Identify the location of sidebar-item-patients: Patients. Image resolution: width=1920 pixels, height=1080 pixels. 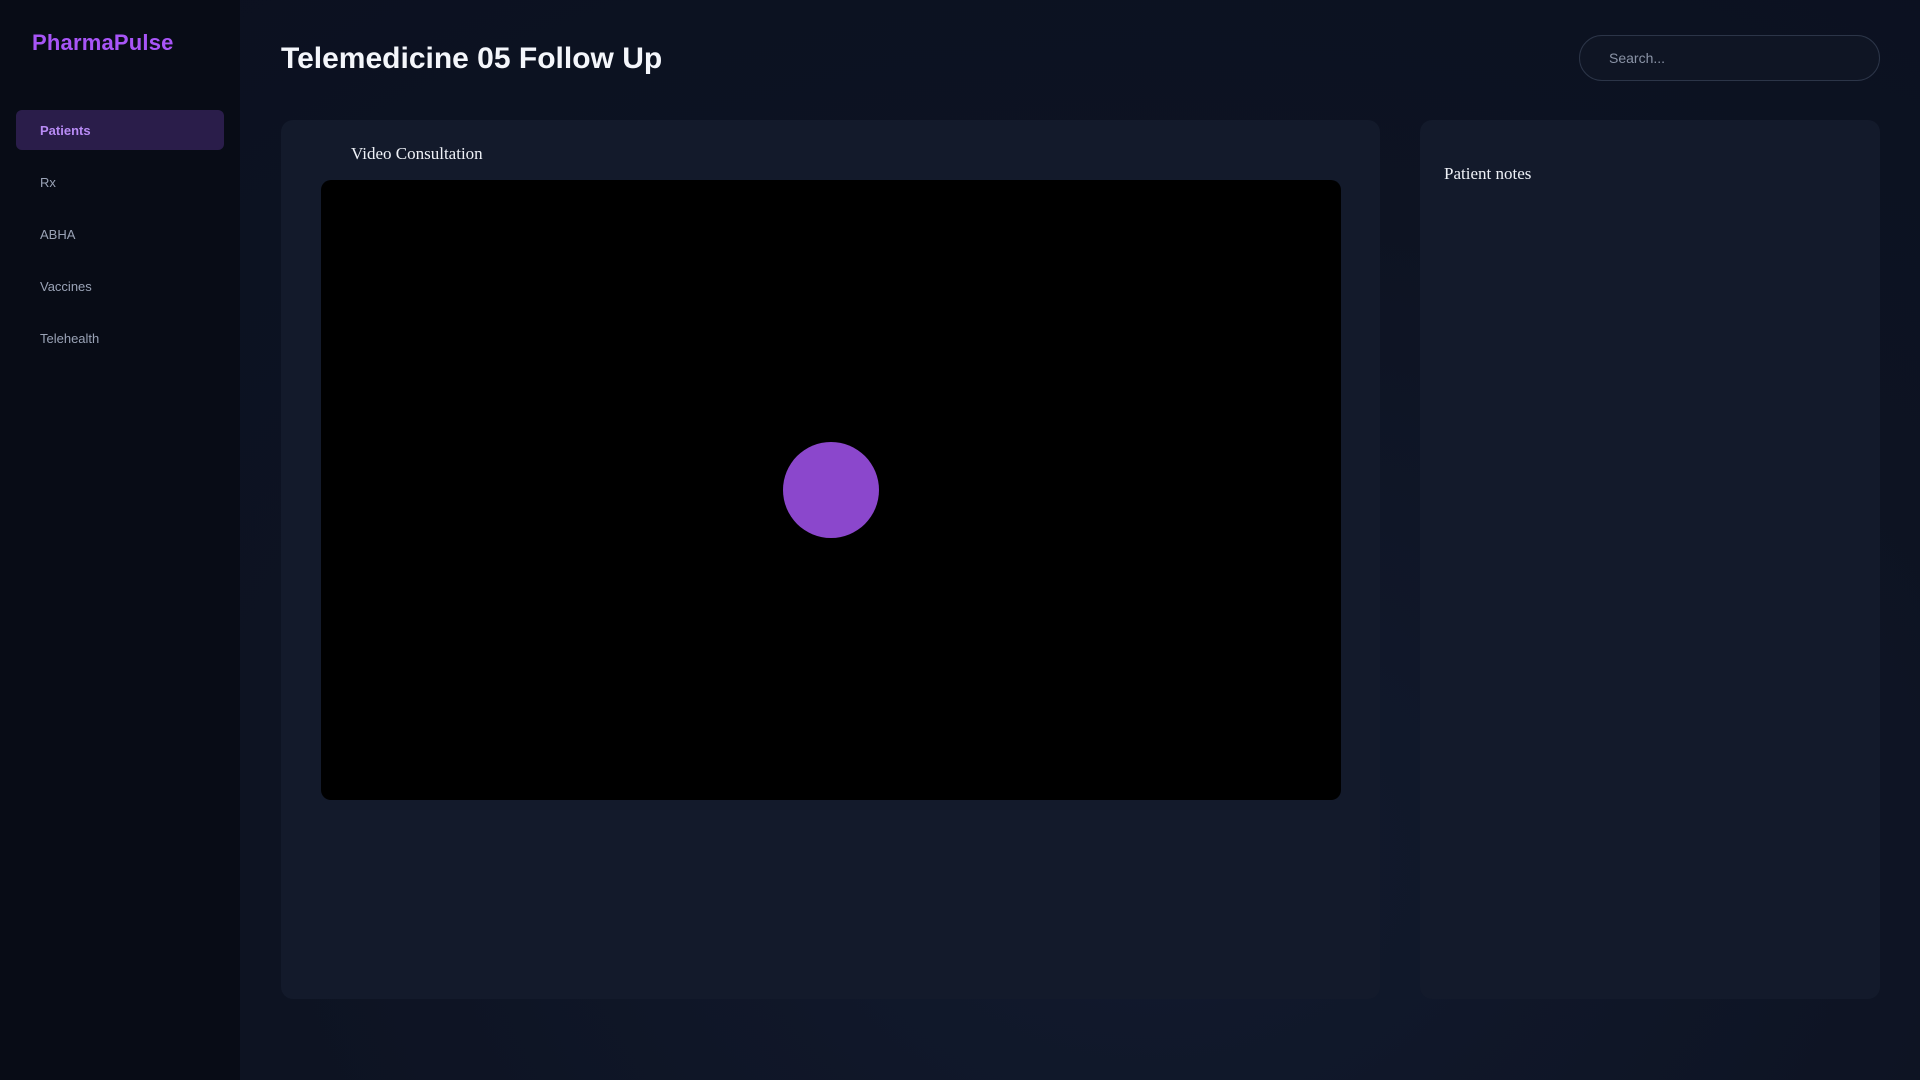
(120, 130).